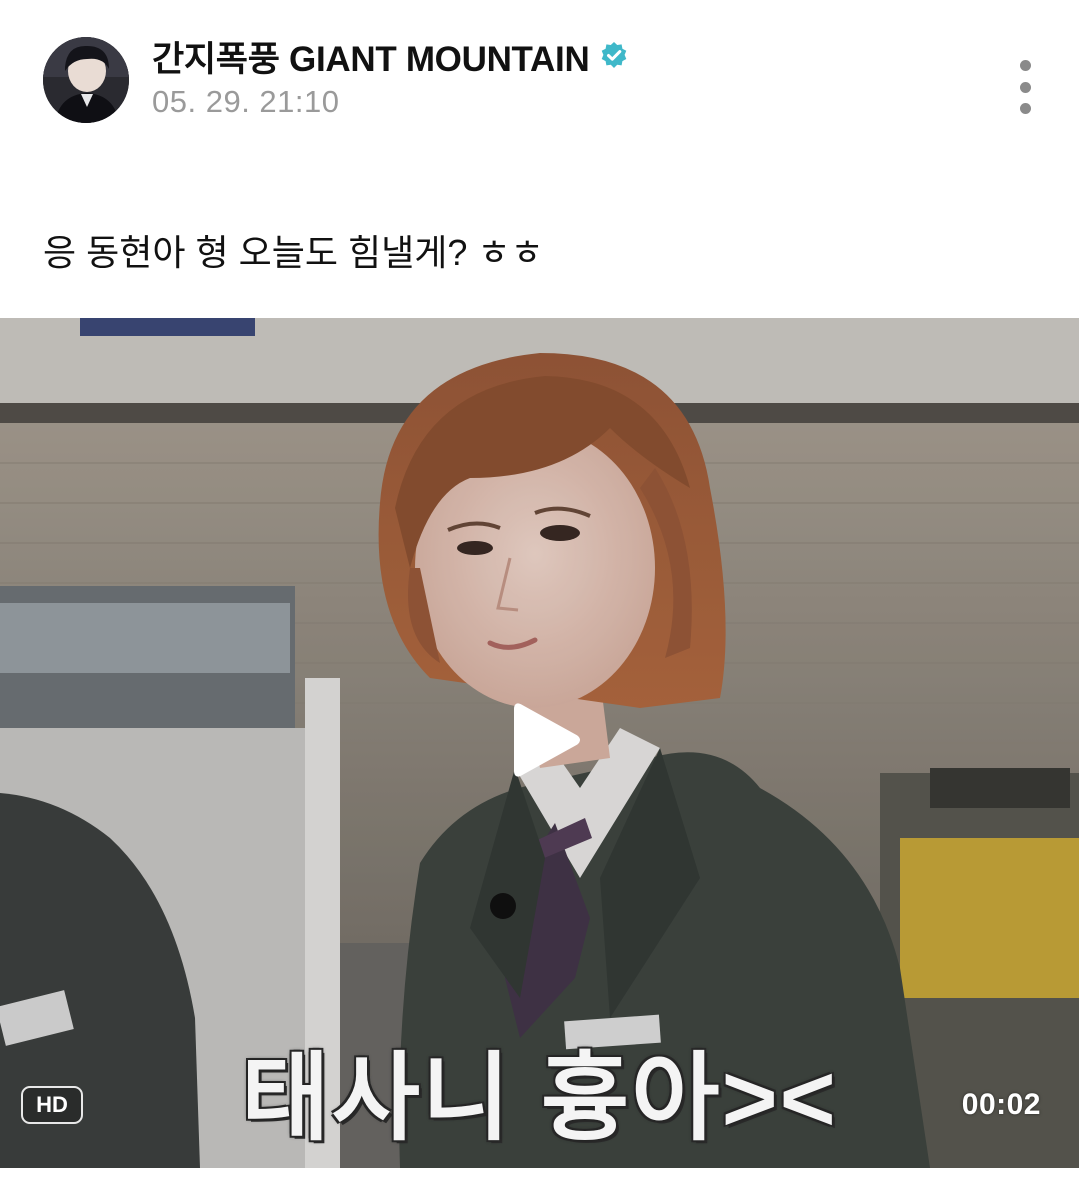 Image resolution: width=1079 pixels, height=1200 pixels. What do you see at coordinates (86, 80) in the screenshot?
I see `avatar` at bounding box center [86, 80].